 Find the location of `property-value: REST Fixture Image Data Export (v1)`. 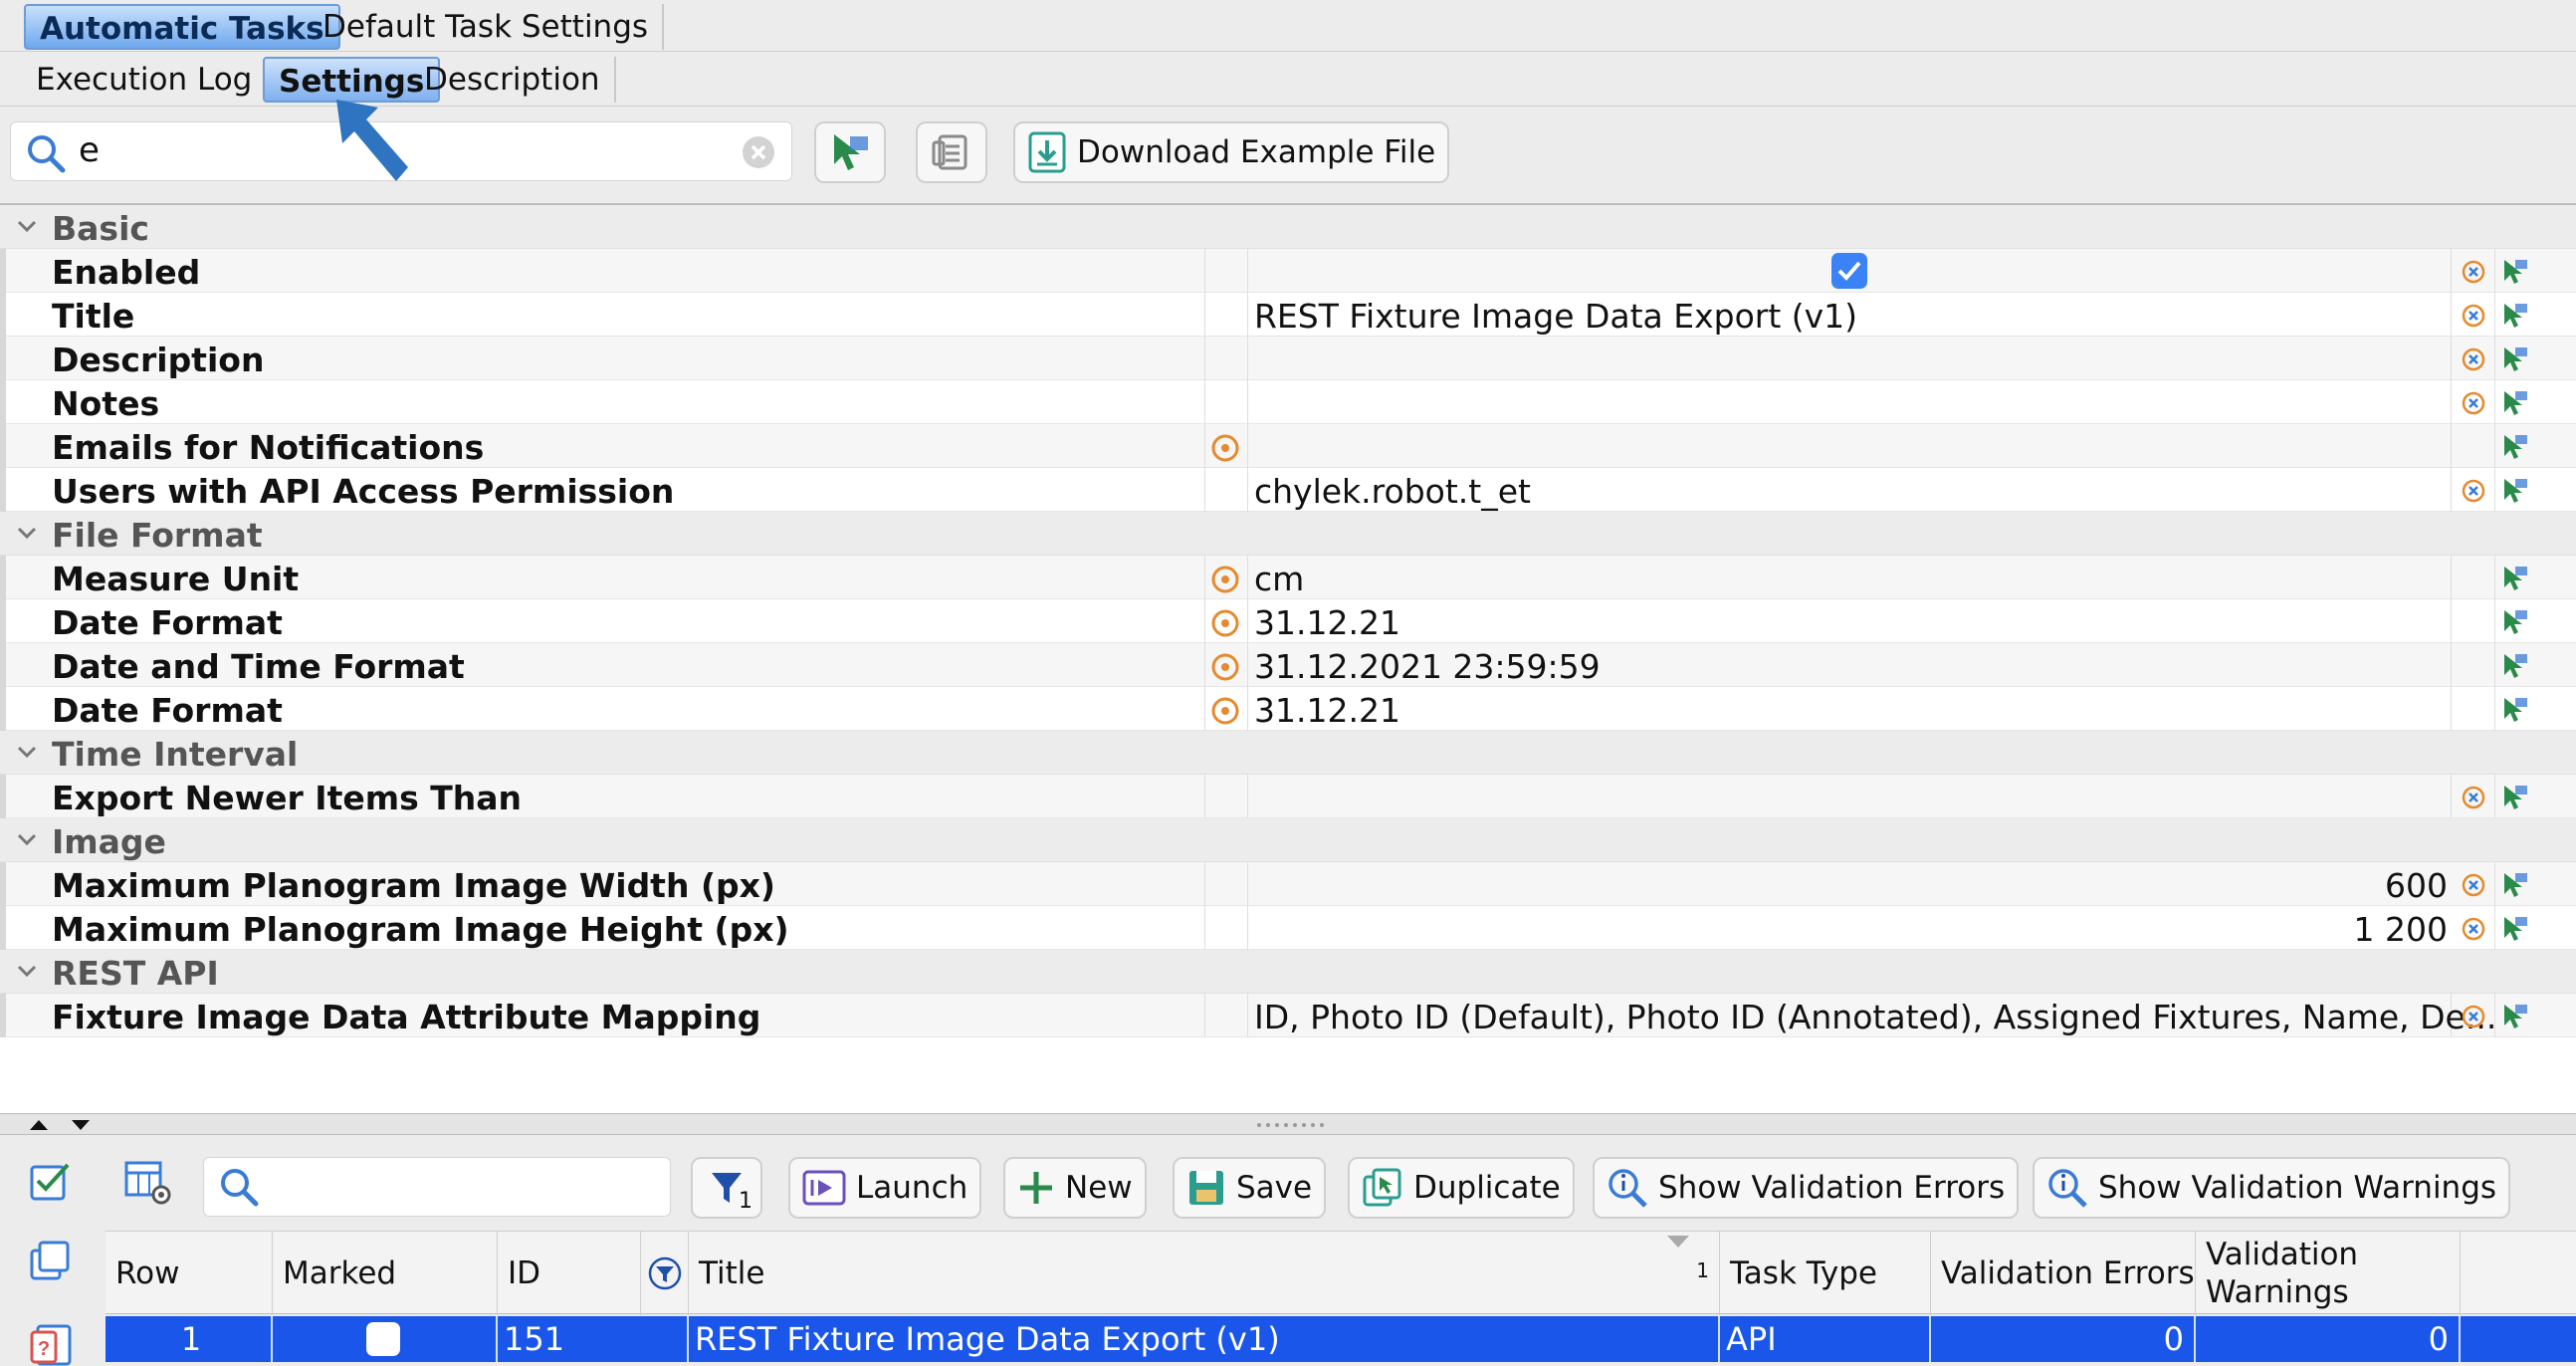

property-value: REST Fixture Image Data Export (v1) is located at coordinates (1555, 316).